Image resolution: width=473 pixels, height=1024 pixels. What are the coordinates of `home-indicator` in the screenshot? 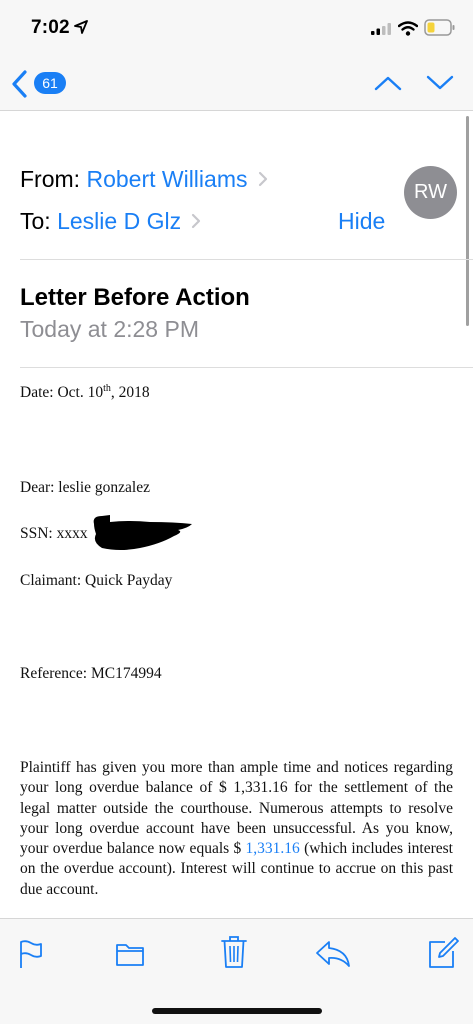 It's located at (237, 1011).